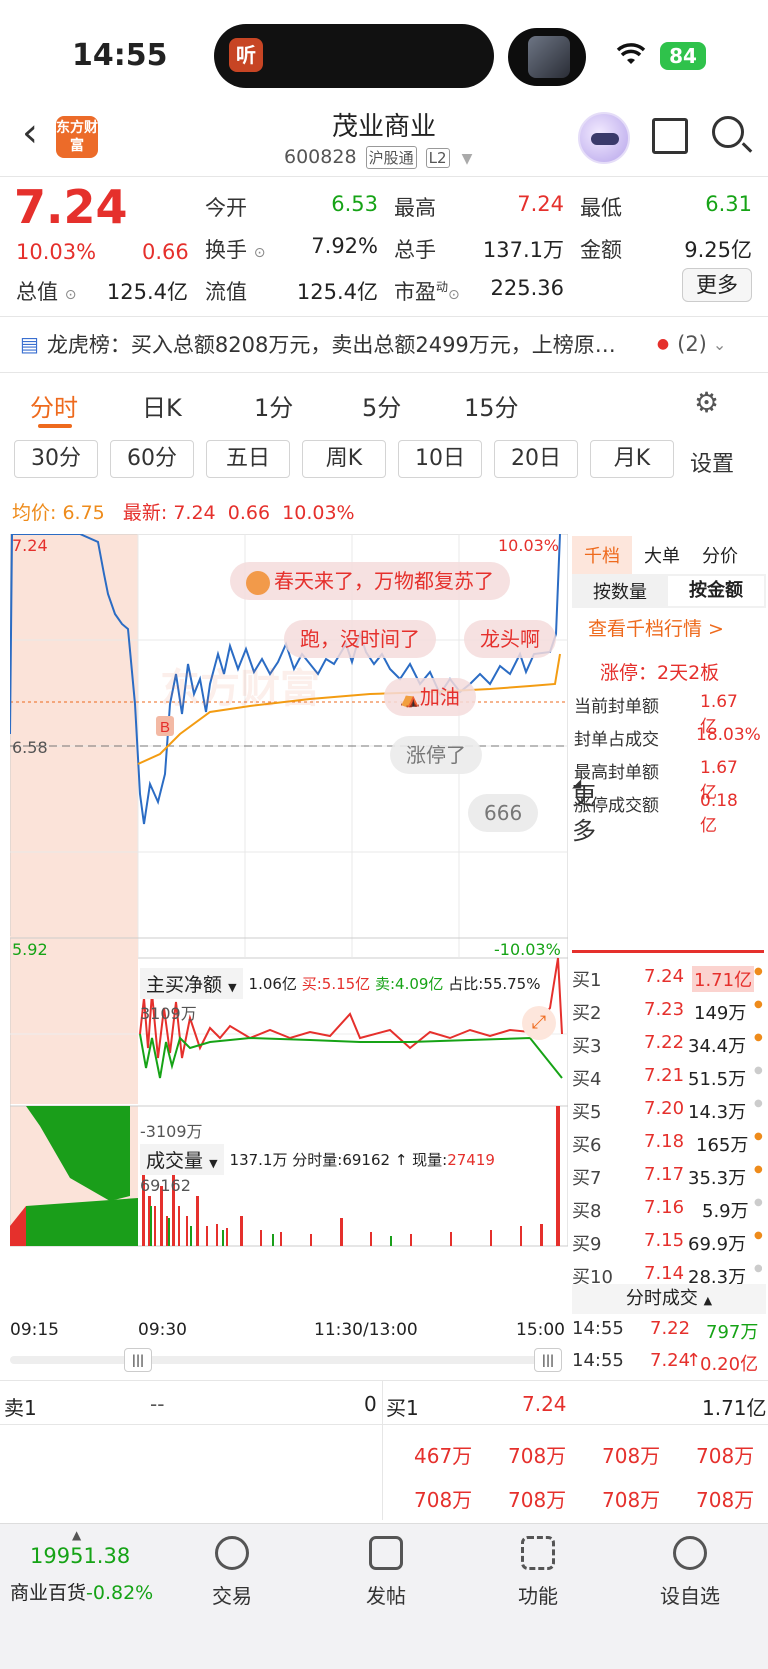 The width and height of the screenshot is (768, 1669). I want to click on subtab-60min: 60分, so click(152, 459).